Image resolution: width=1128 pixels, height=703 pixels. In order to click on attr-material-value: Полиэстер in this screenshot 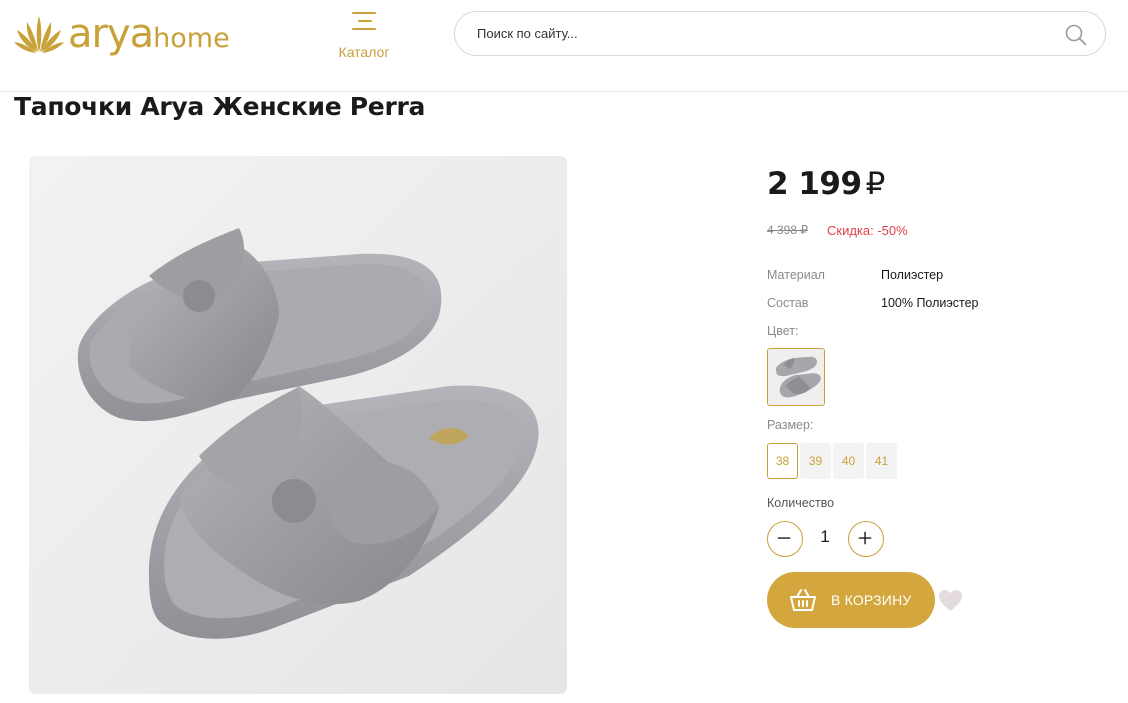, I will do `click(912, 275)`.